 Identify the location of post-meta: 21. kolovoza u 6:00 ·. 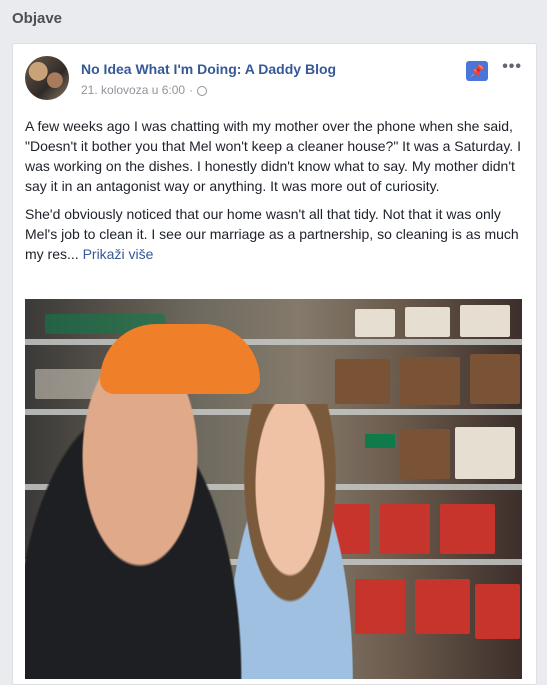
(144, 90).